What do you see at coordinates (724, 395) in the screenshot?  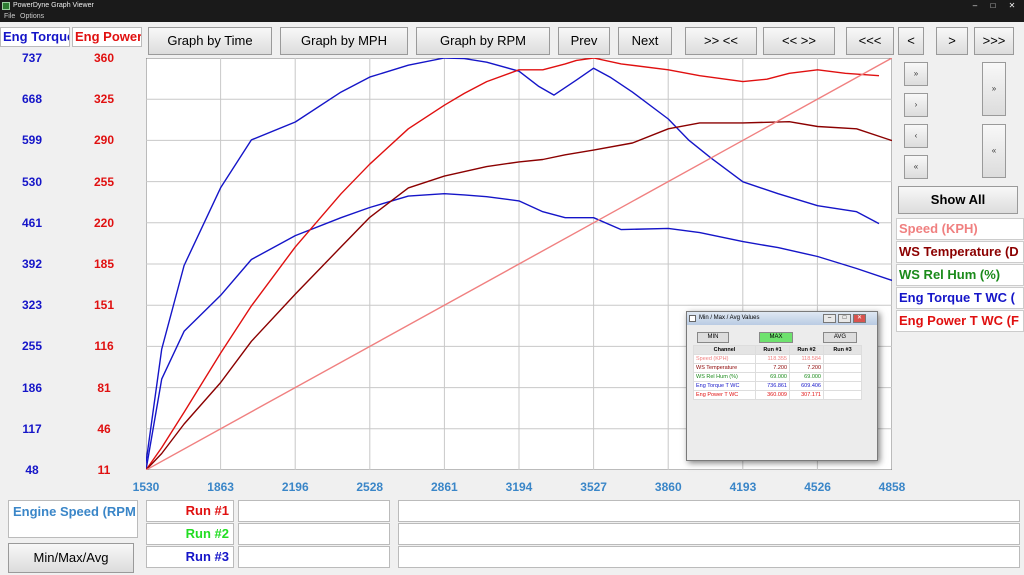 I see `row-channel: Eng Power T WC` at bounding box center [724, 395].